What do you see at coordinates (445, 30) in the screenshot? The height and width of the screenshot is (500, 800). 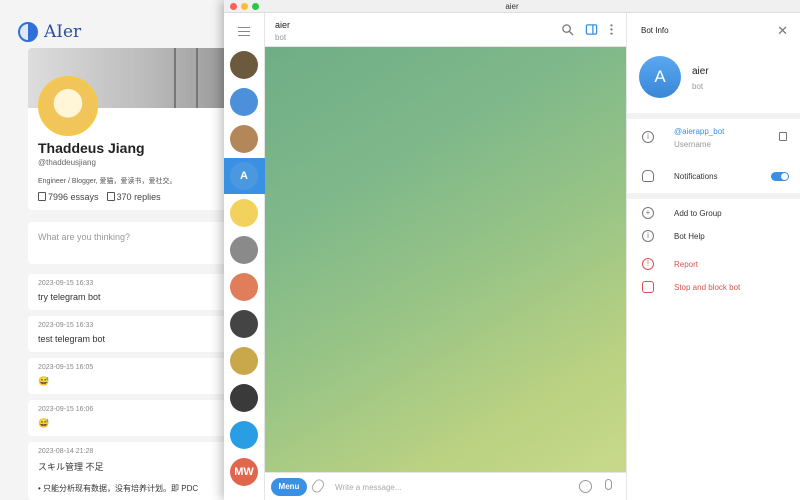 I see `chat-header: aier bot` at bounding box center [445, 30].